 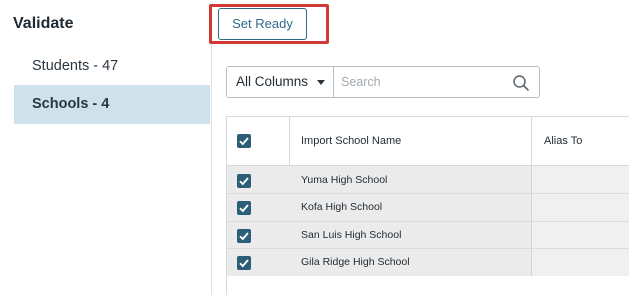 What do you see at coordinates (355, 262) in the screenshot?
I see `school-name-cell: Gila Ridge High School` at bounding box center [355, 262].